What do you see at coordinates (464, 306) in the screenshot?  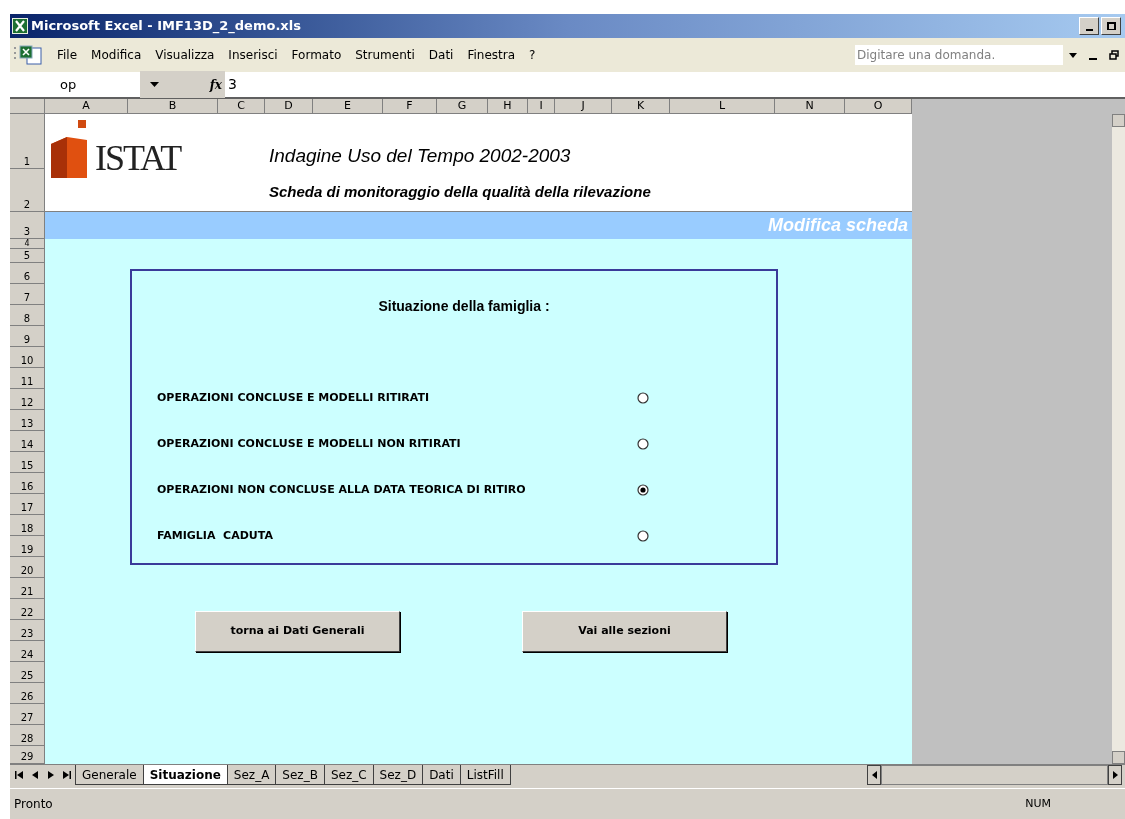 I see `form-heading: Situazione della famiglia :` at bounding box center [464, 306].